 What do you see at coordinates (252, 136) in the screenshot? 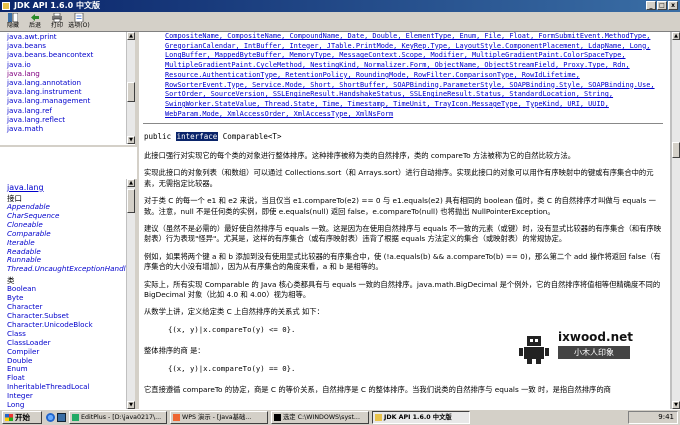
I see `decl-name: Comparable<T>` at bounding box center [252, 136].